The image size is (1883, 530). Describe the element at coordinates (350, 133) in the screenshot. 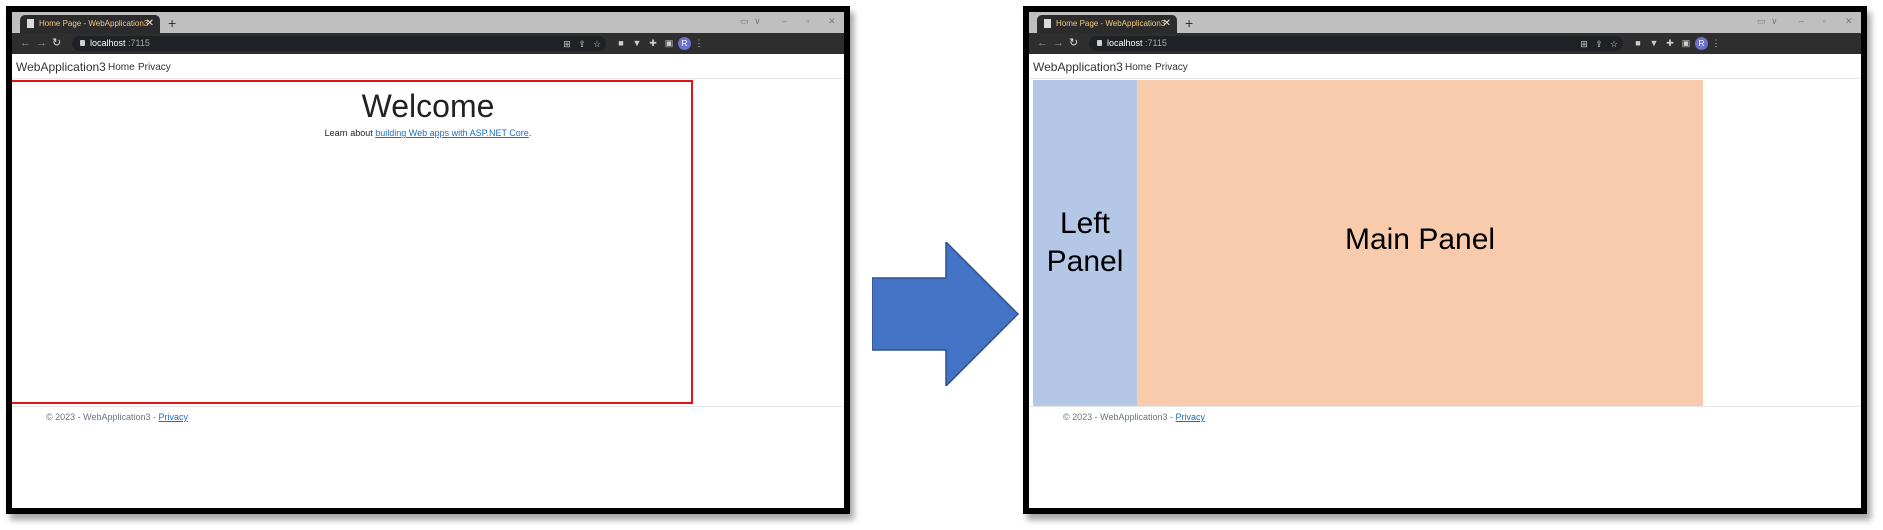

I see `lead-text: Learn about` at that location.